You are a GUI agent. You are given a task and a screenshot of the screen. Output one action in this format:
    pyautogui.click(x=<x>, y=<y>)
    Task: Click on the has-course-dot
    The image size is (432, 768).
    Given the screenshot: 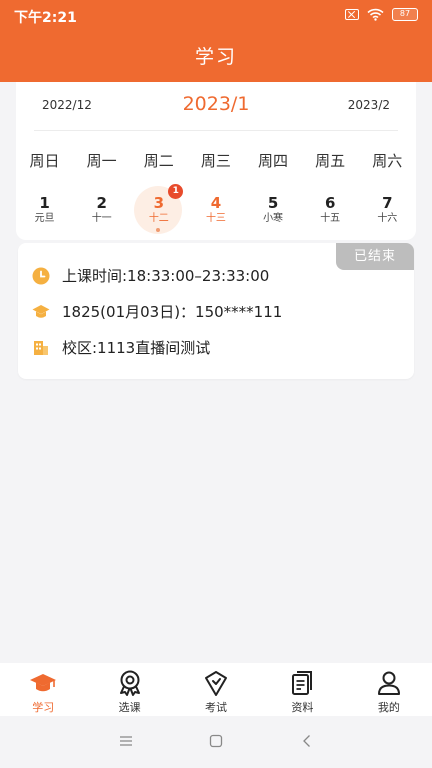 What is the action you would take?
    pyautogui.click(x=158, y=230)
    